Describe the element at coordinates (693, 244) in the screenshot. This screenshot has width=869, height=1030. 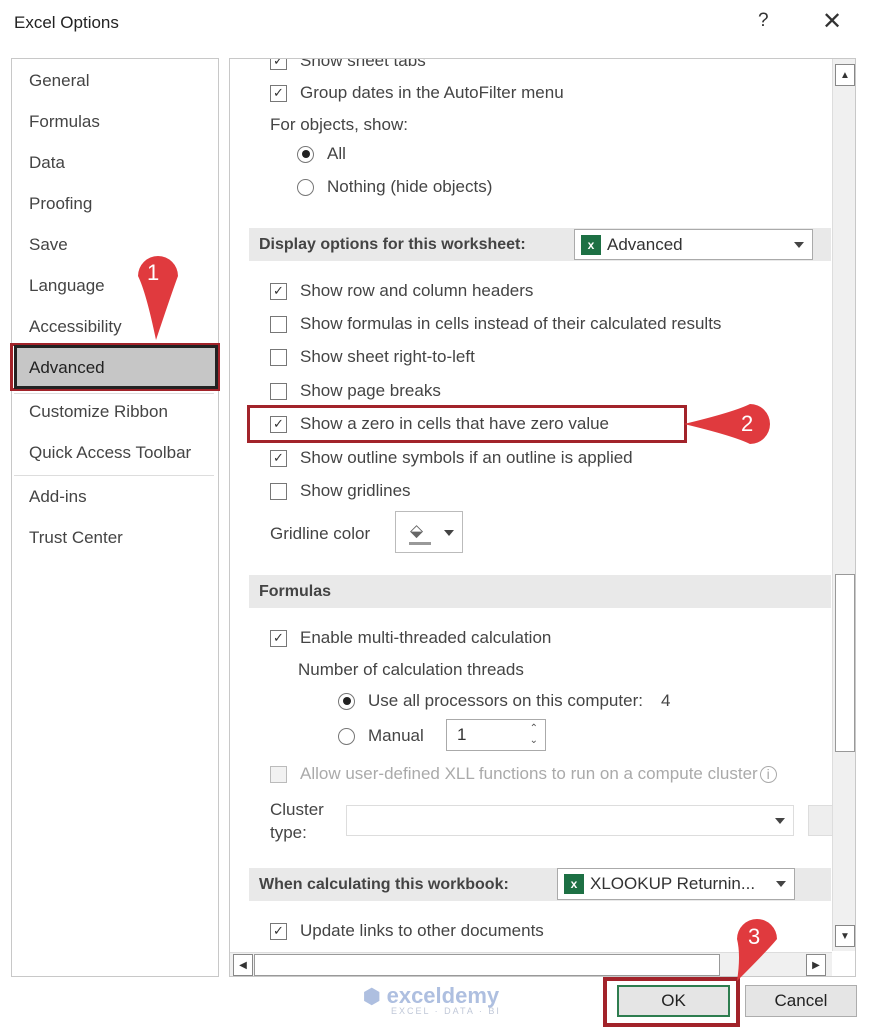
I see `worksheet-dropdown: x Advanced` at that location.